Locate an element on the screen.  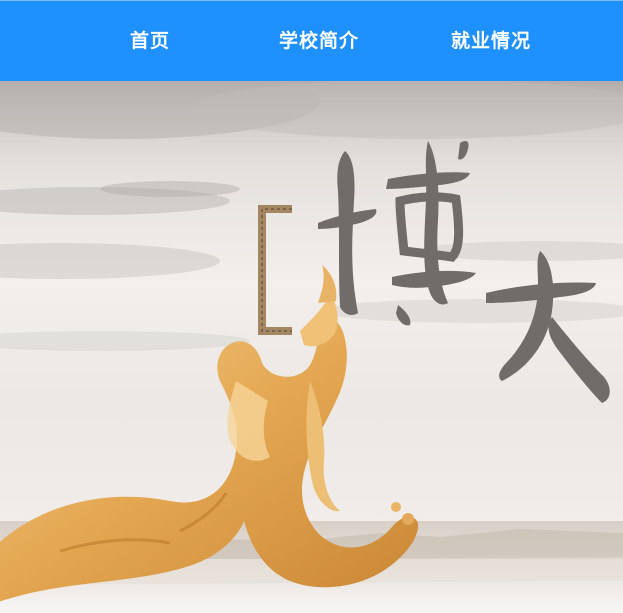
top-navigation-bar: 首页 学校简介 就业情况 is located at coordinates (311, 40).